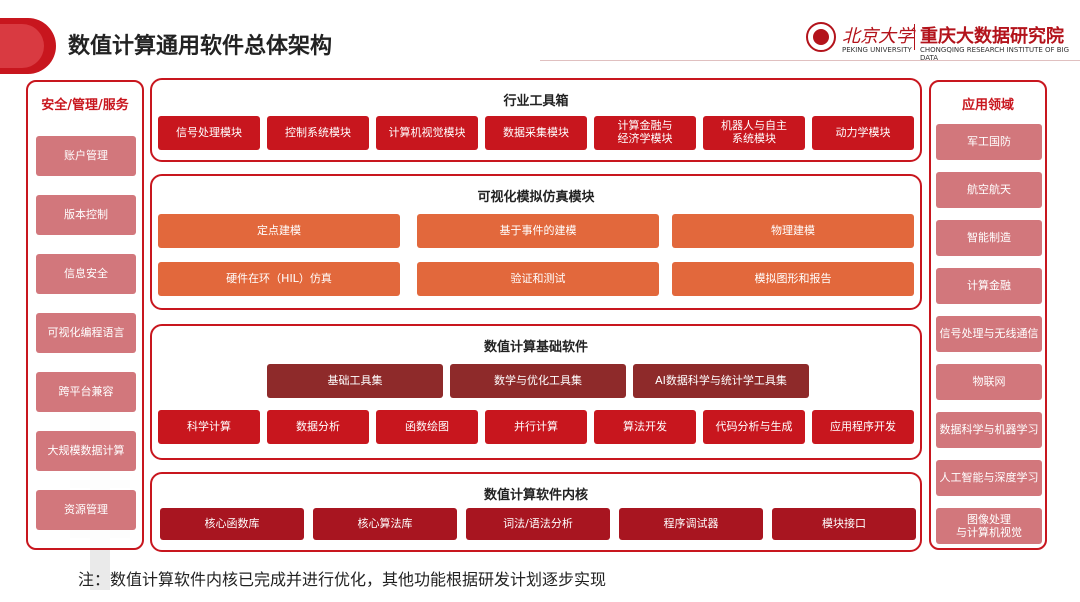  What do you see at coordinates (535, 347) in the screenshot?
I see `section-title: 数值计算基础软件` at bounding box center [535, 347].